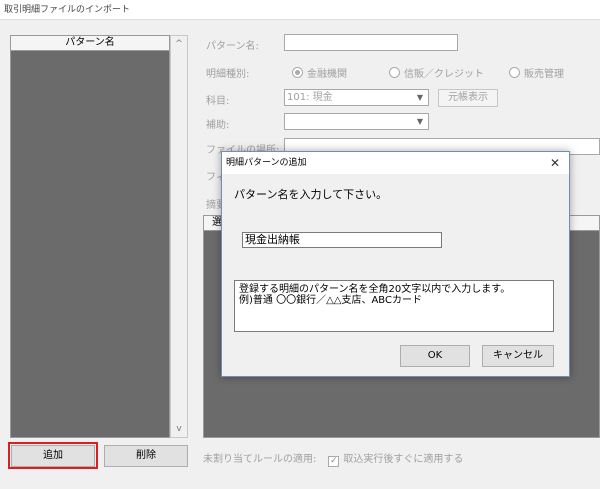  I want to click on radio-selected-icon, so click(297, 72).